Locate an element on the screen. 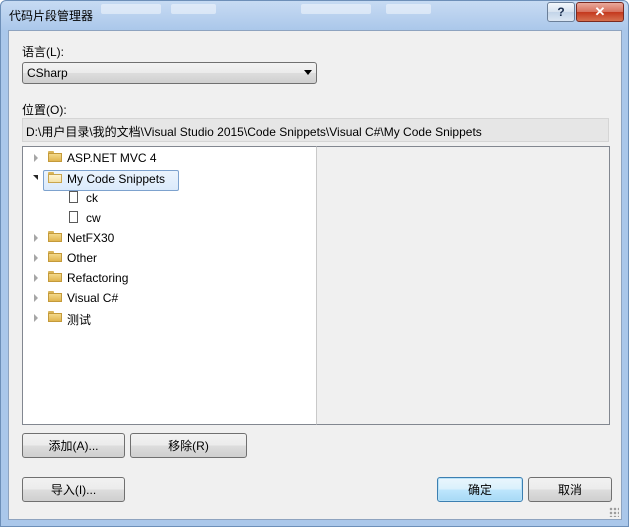 This screenshot has height=527, width=629. language-label: 语言(L): is located at coordinates (43, 52).